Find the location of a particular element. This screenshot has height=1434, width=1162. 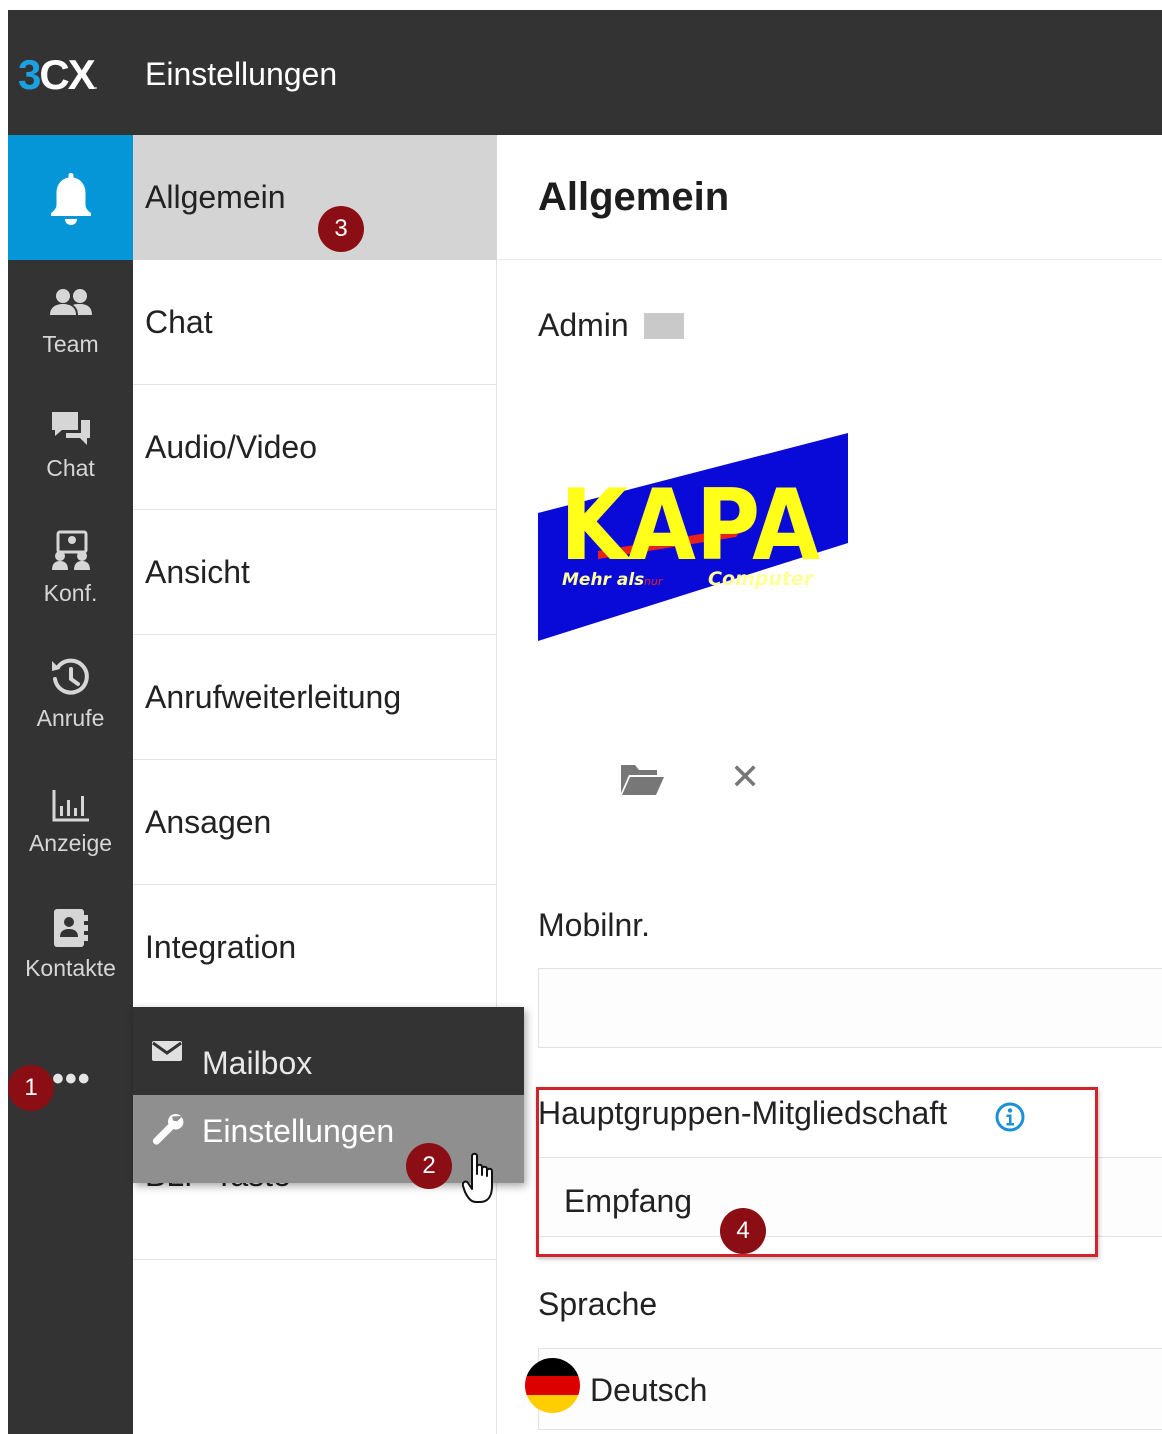

logo-number: 3 is located at coordinates (29, 74).